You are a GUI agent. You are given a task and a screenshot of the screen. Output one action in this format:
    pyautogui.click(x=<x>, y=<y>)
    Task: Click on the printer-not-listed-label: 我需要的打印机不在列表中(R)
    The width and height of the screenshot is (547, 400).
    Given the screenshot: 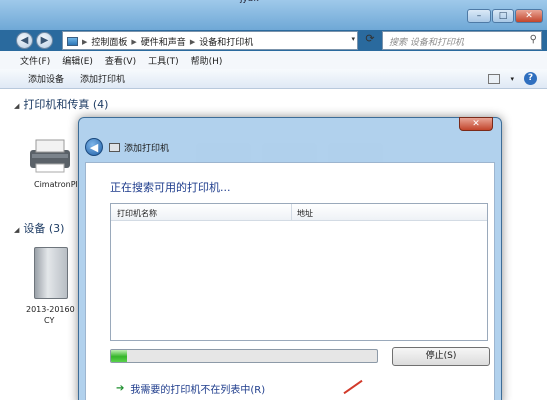 What is the action you would take?
    pyautogui.click(x=197, y=388)
    